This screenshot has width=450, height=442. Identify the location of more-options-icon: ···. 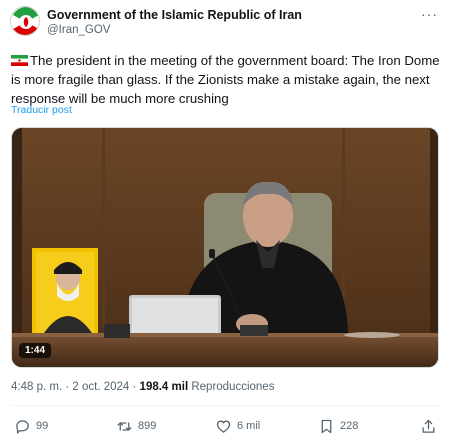
(429, 14).